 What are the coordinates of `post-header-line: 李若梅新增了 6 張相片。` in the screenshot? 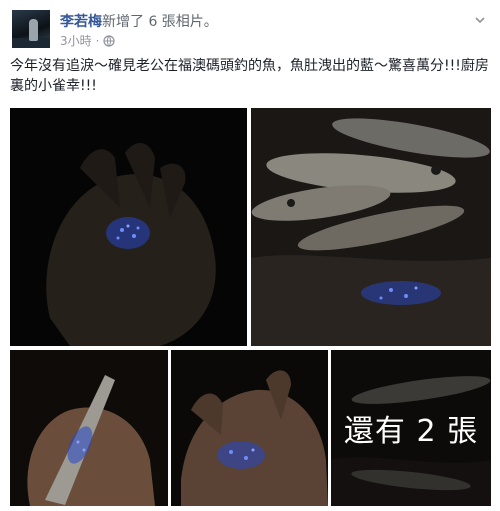 It's located at (139, 21).